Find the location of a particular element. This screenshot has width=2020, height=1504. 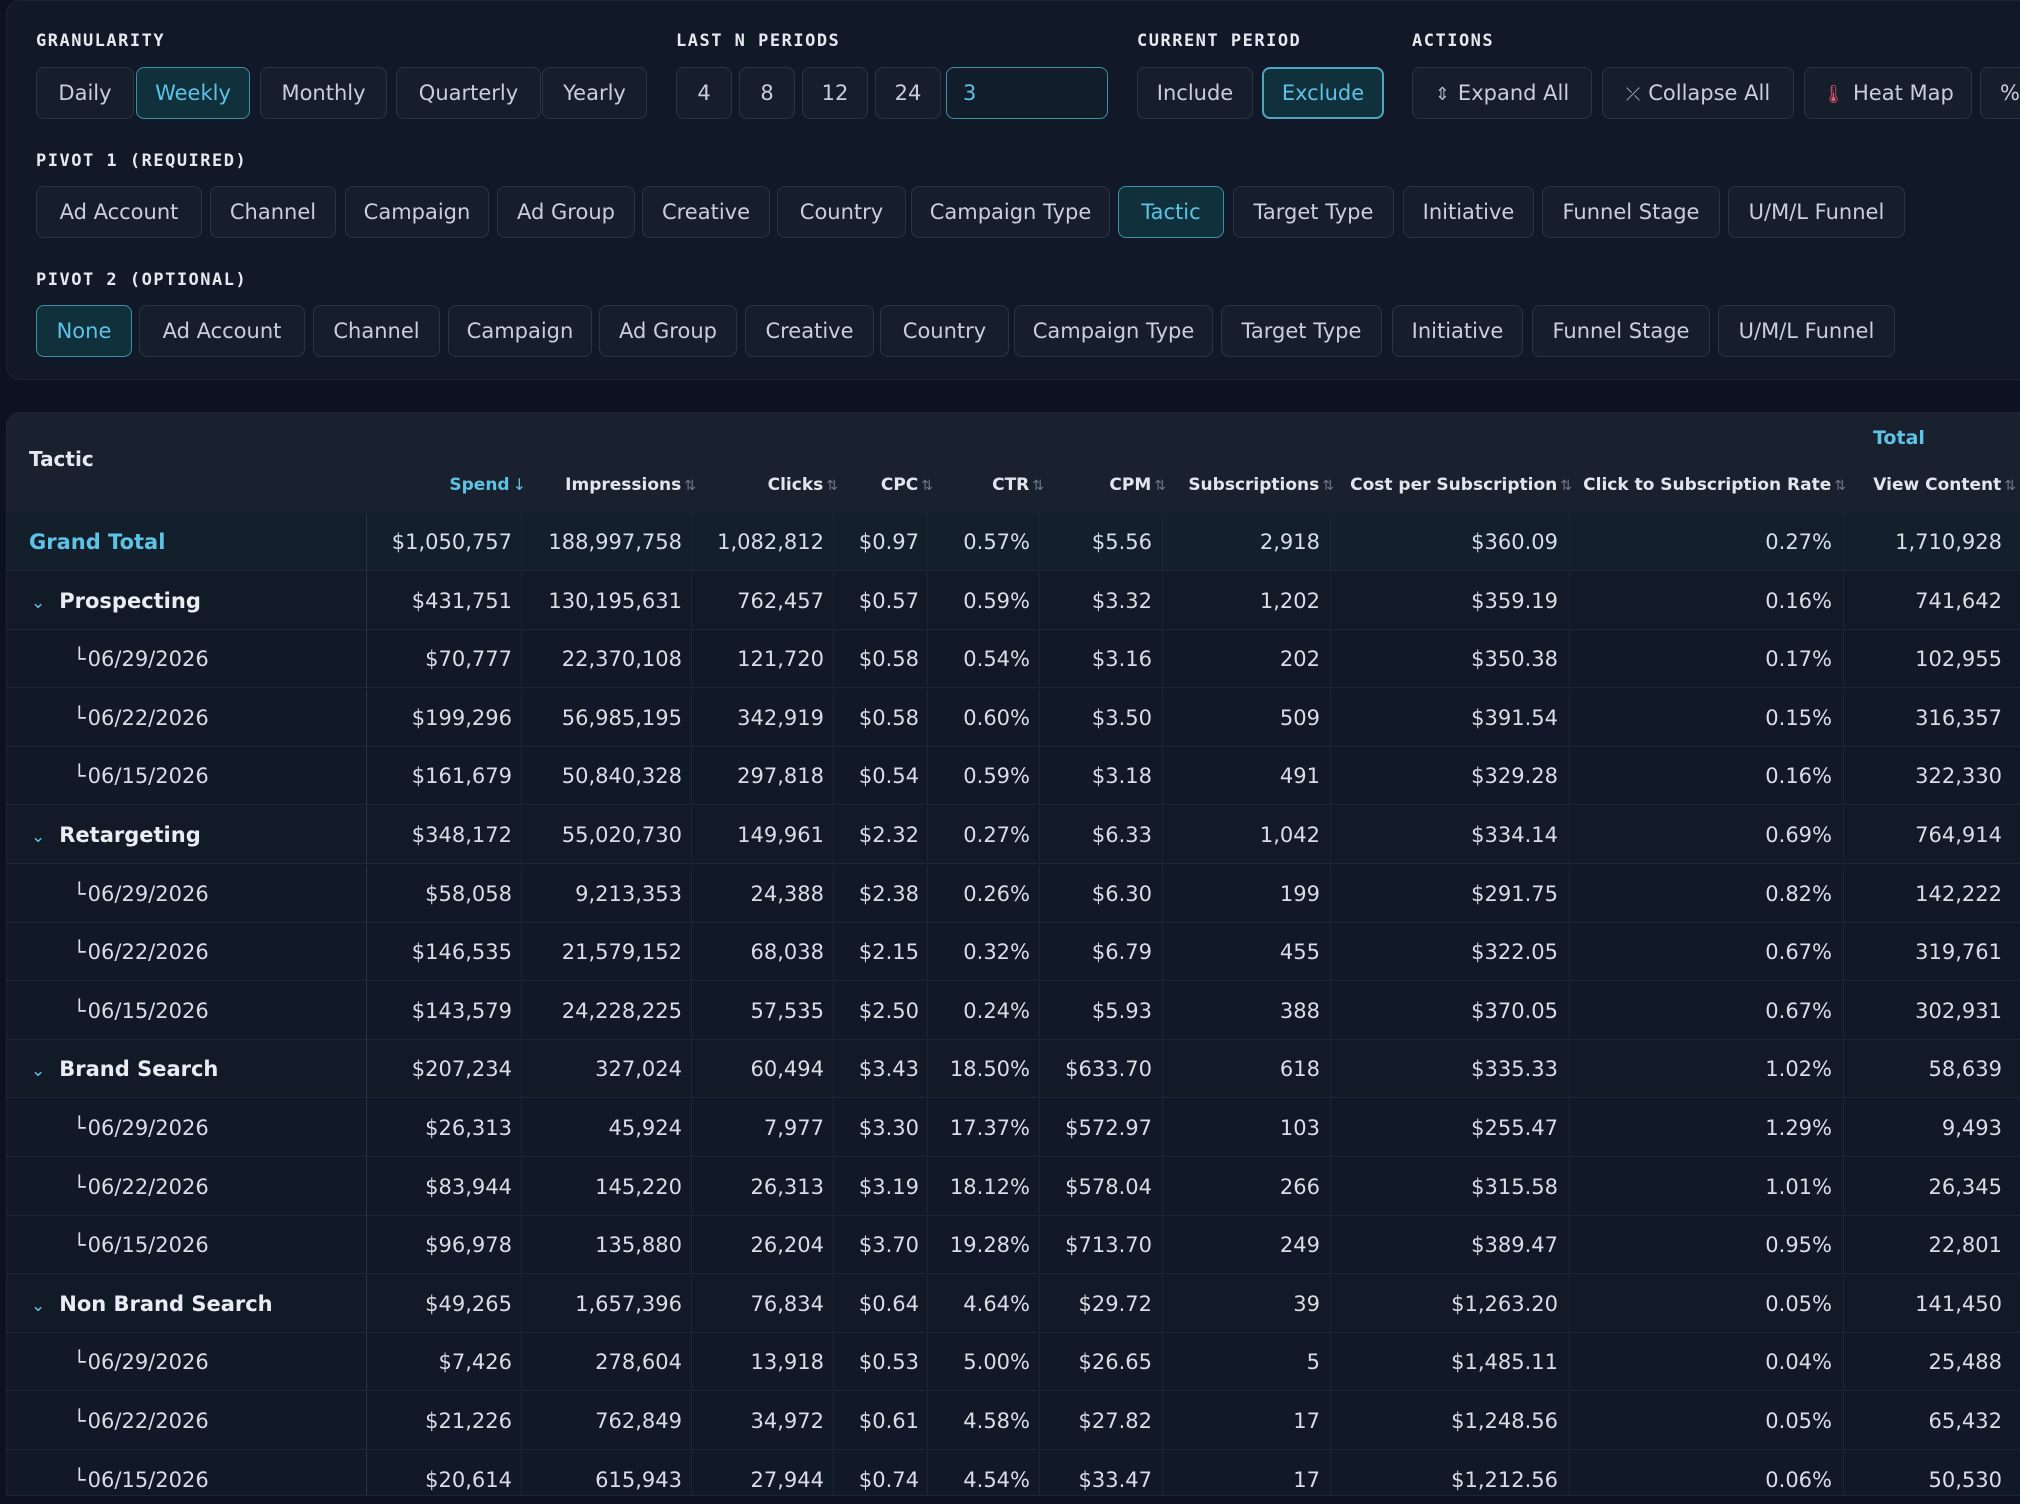

pivot1-campaign-button: Campaign is located at coordinates (417, 212).